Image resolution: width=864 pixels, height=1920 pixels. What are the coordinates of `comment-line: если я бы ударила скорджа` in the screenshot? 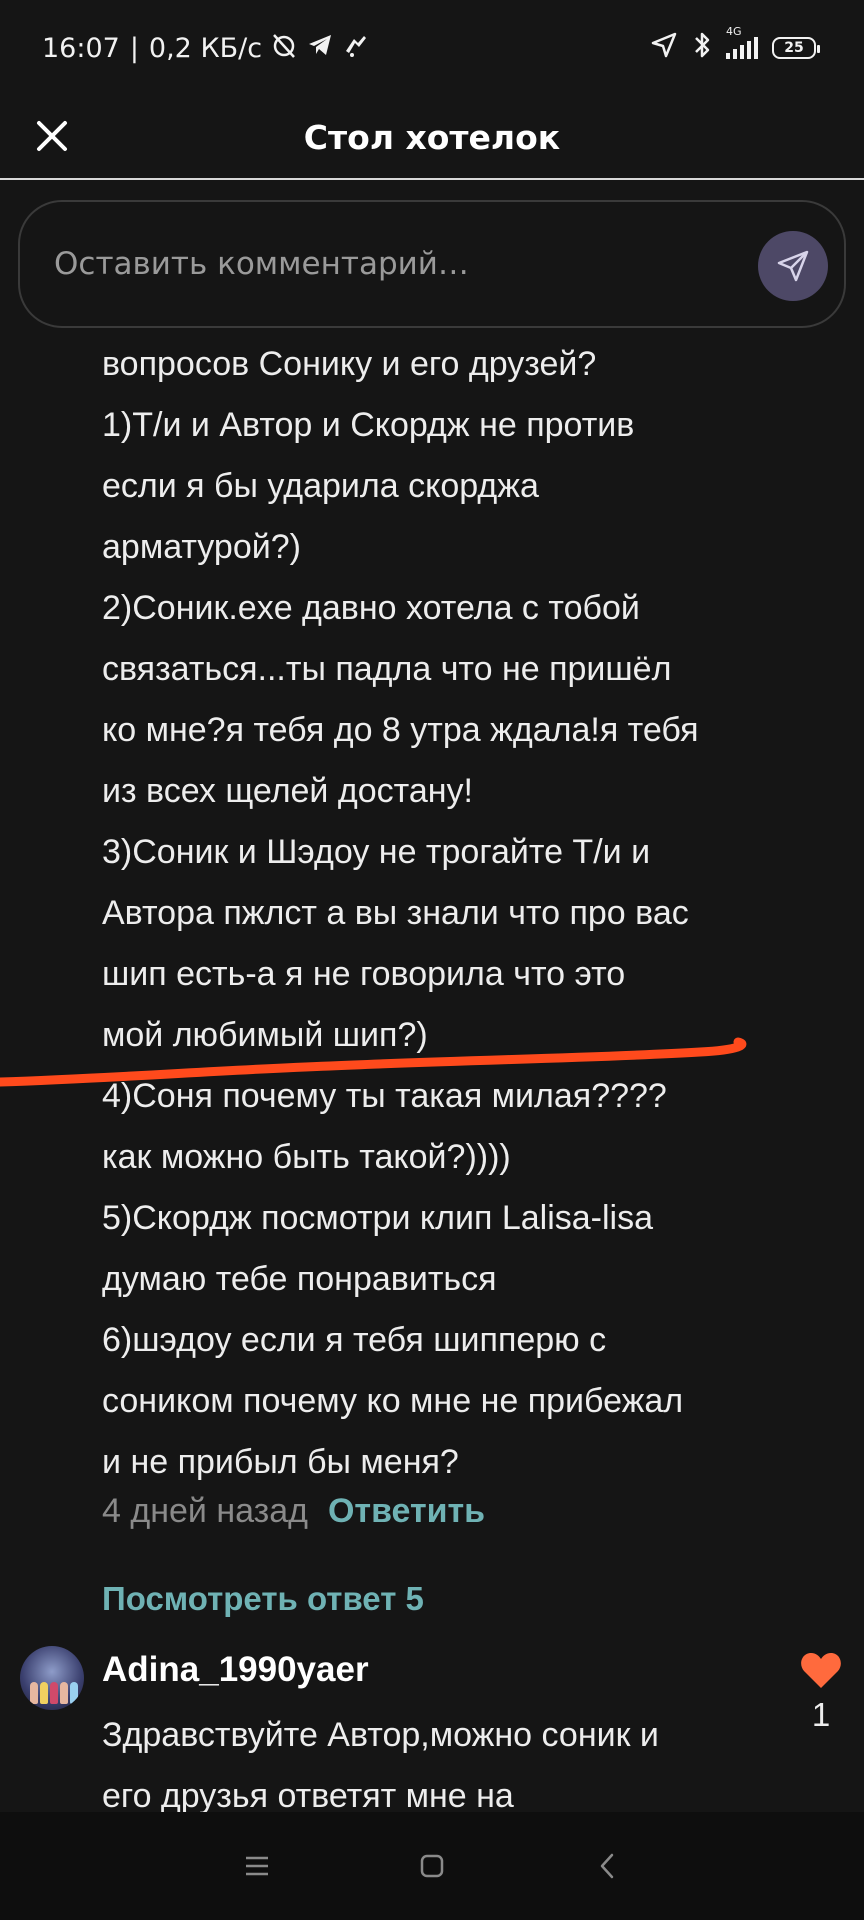 It's located at (320, 486).